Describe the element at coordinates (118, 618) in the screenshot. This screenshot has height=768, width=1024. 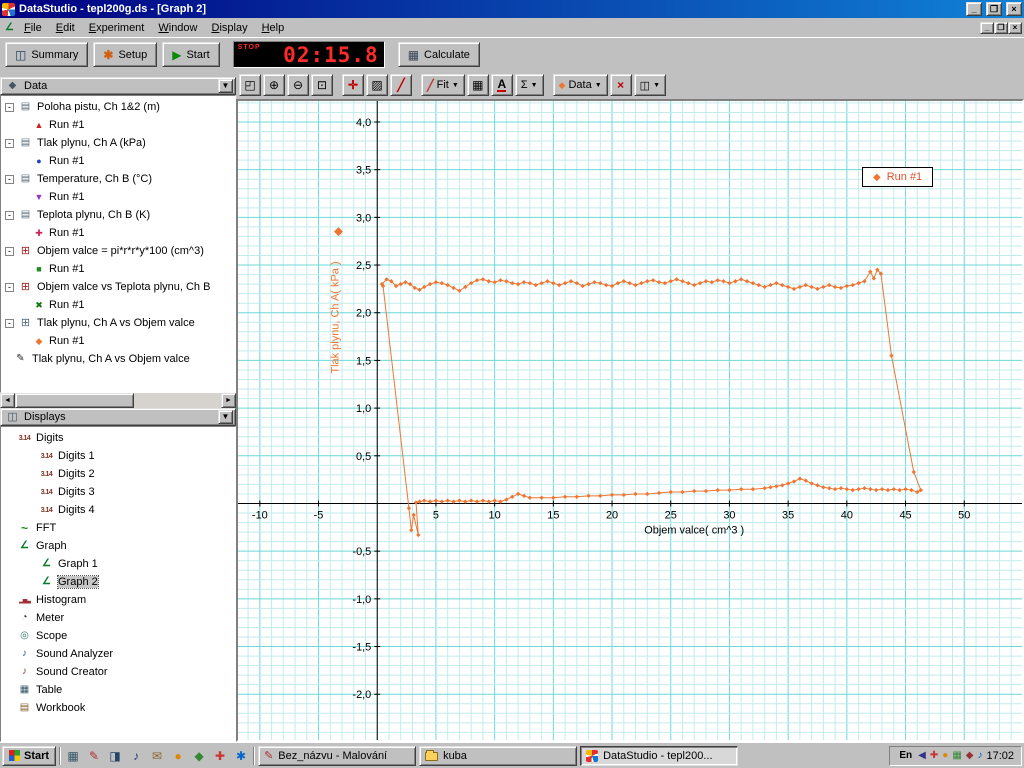
I see `display-item: Meter` at that location.